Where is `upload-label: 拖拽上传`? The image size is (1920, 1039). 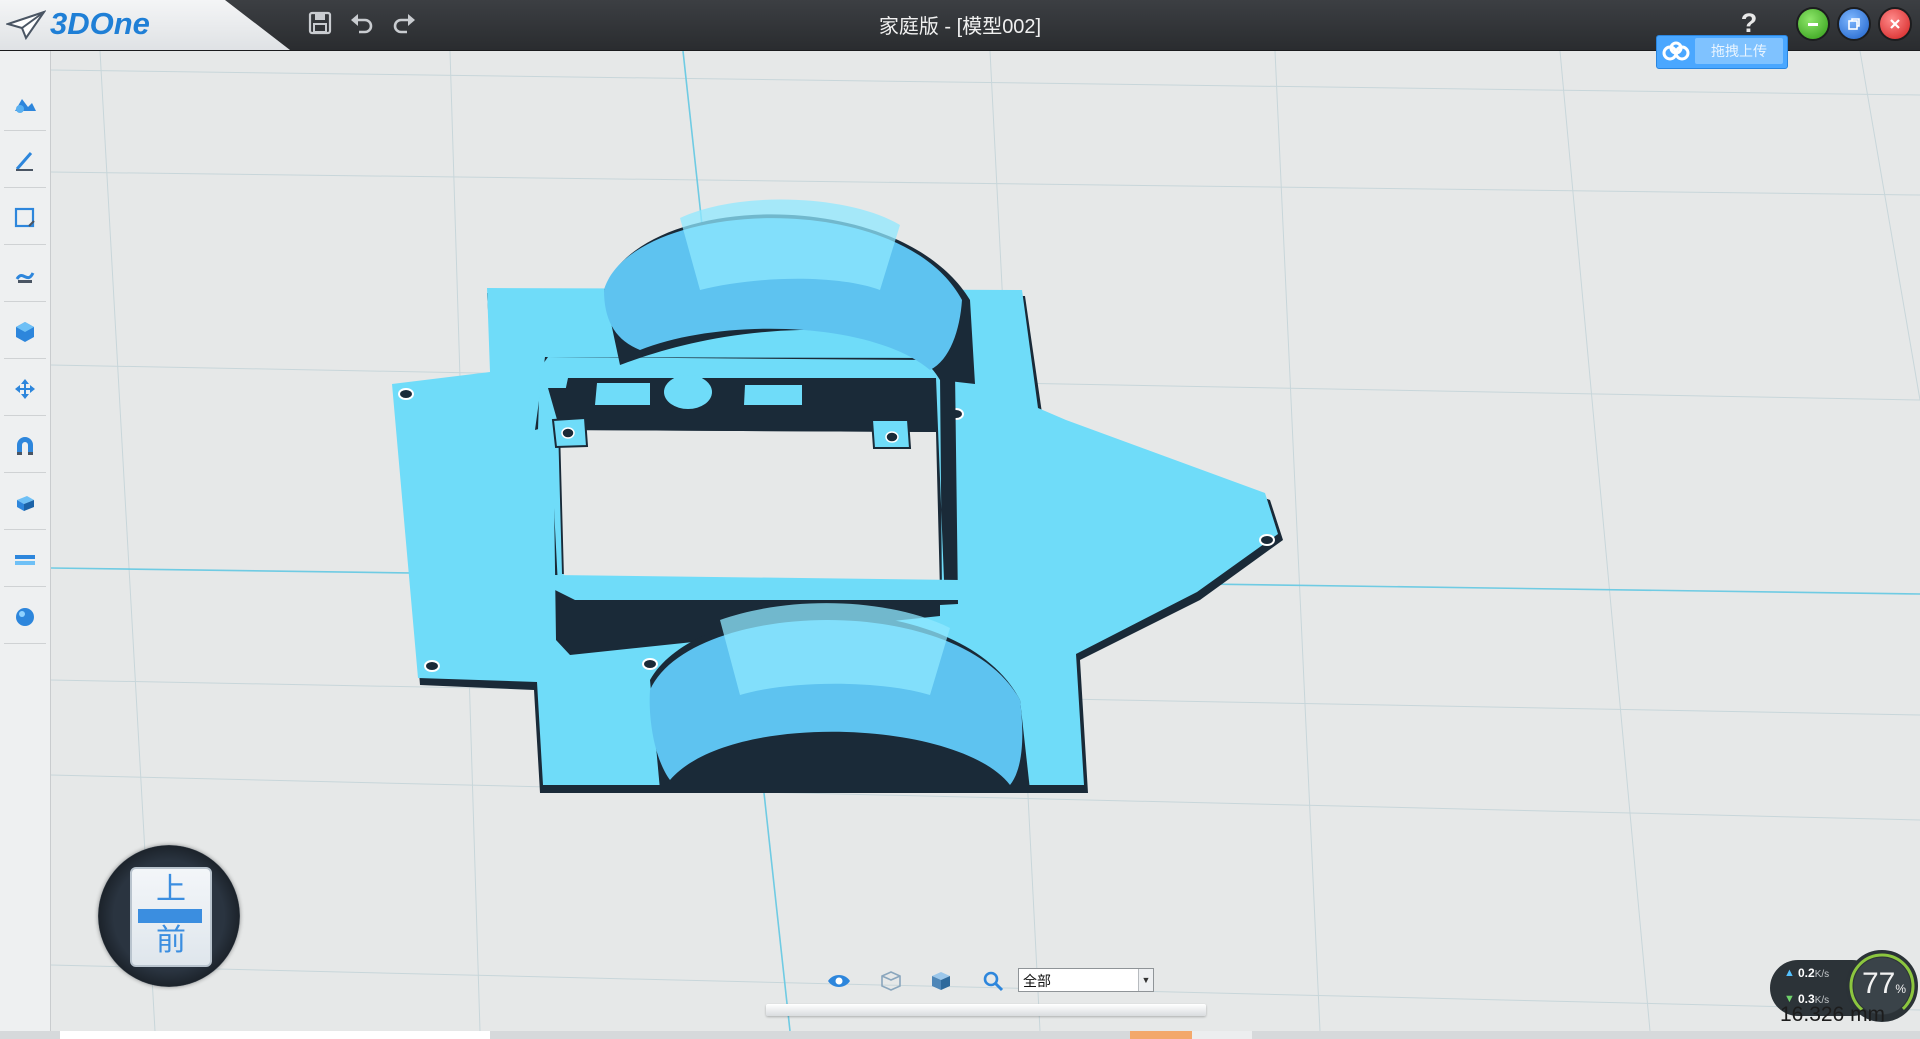
upload-label: 拖拽上传 is located at coordinates (1739, 51).